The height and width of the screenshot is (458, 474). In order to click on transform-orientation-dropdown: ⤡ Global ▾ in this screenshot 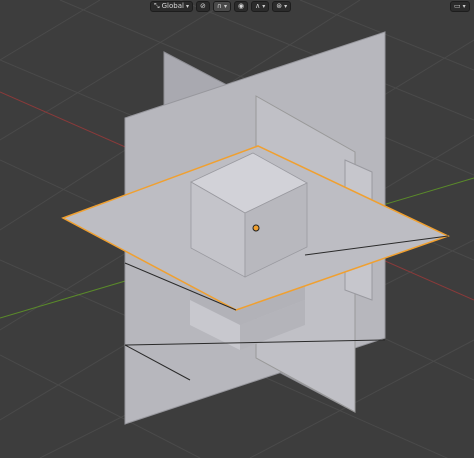, I will do `click(171, 6)`.